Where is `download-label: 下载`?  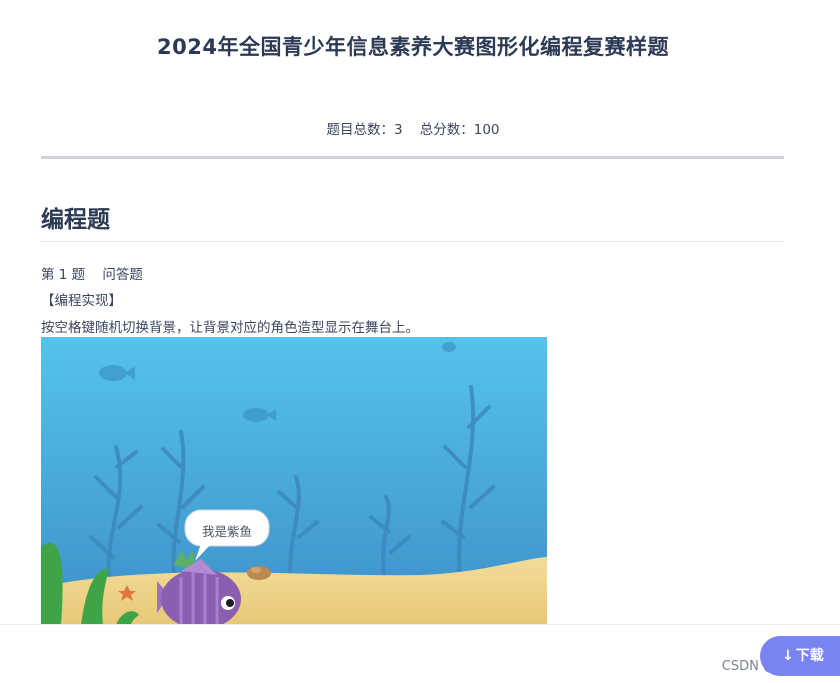
download-label: 下载 is located at coordinates (809, 656).